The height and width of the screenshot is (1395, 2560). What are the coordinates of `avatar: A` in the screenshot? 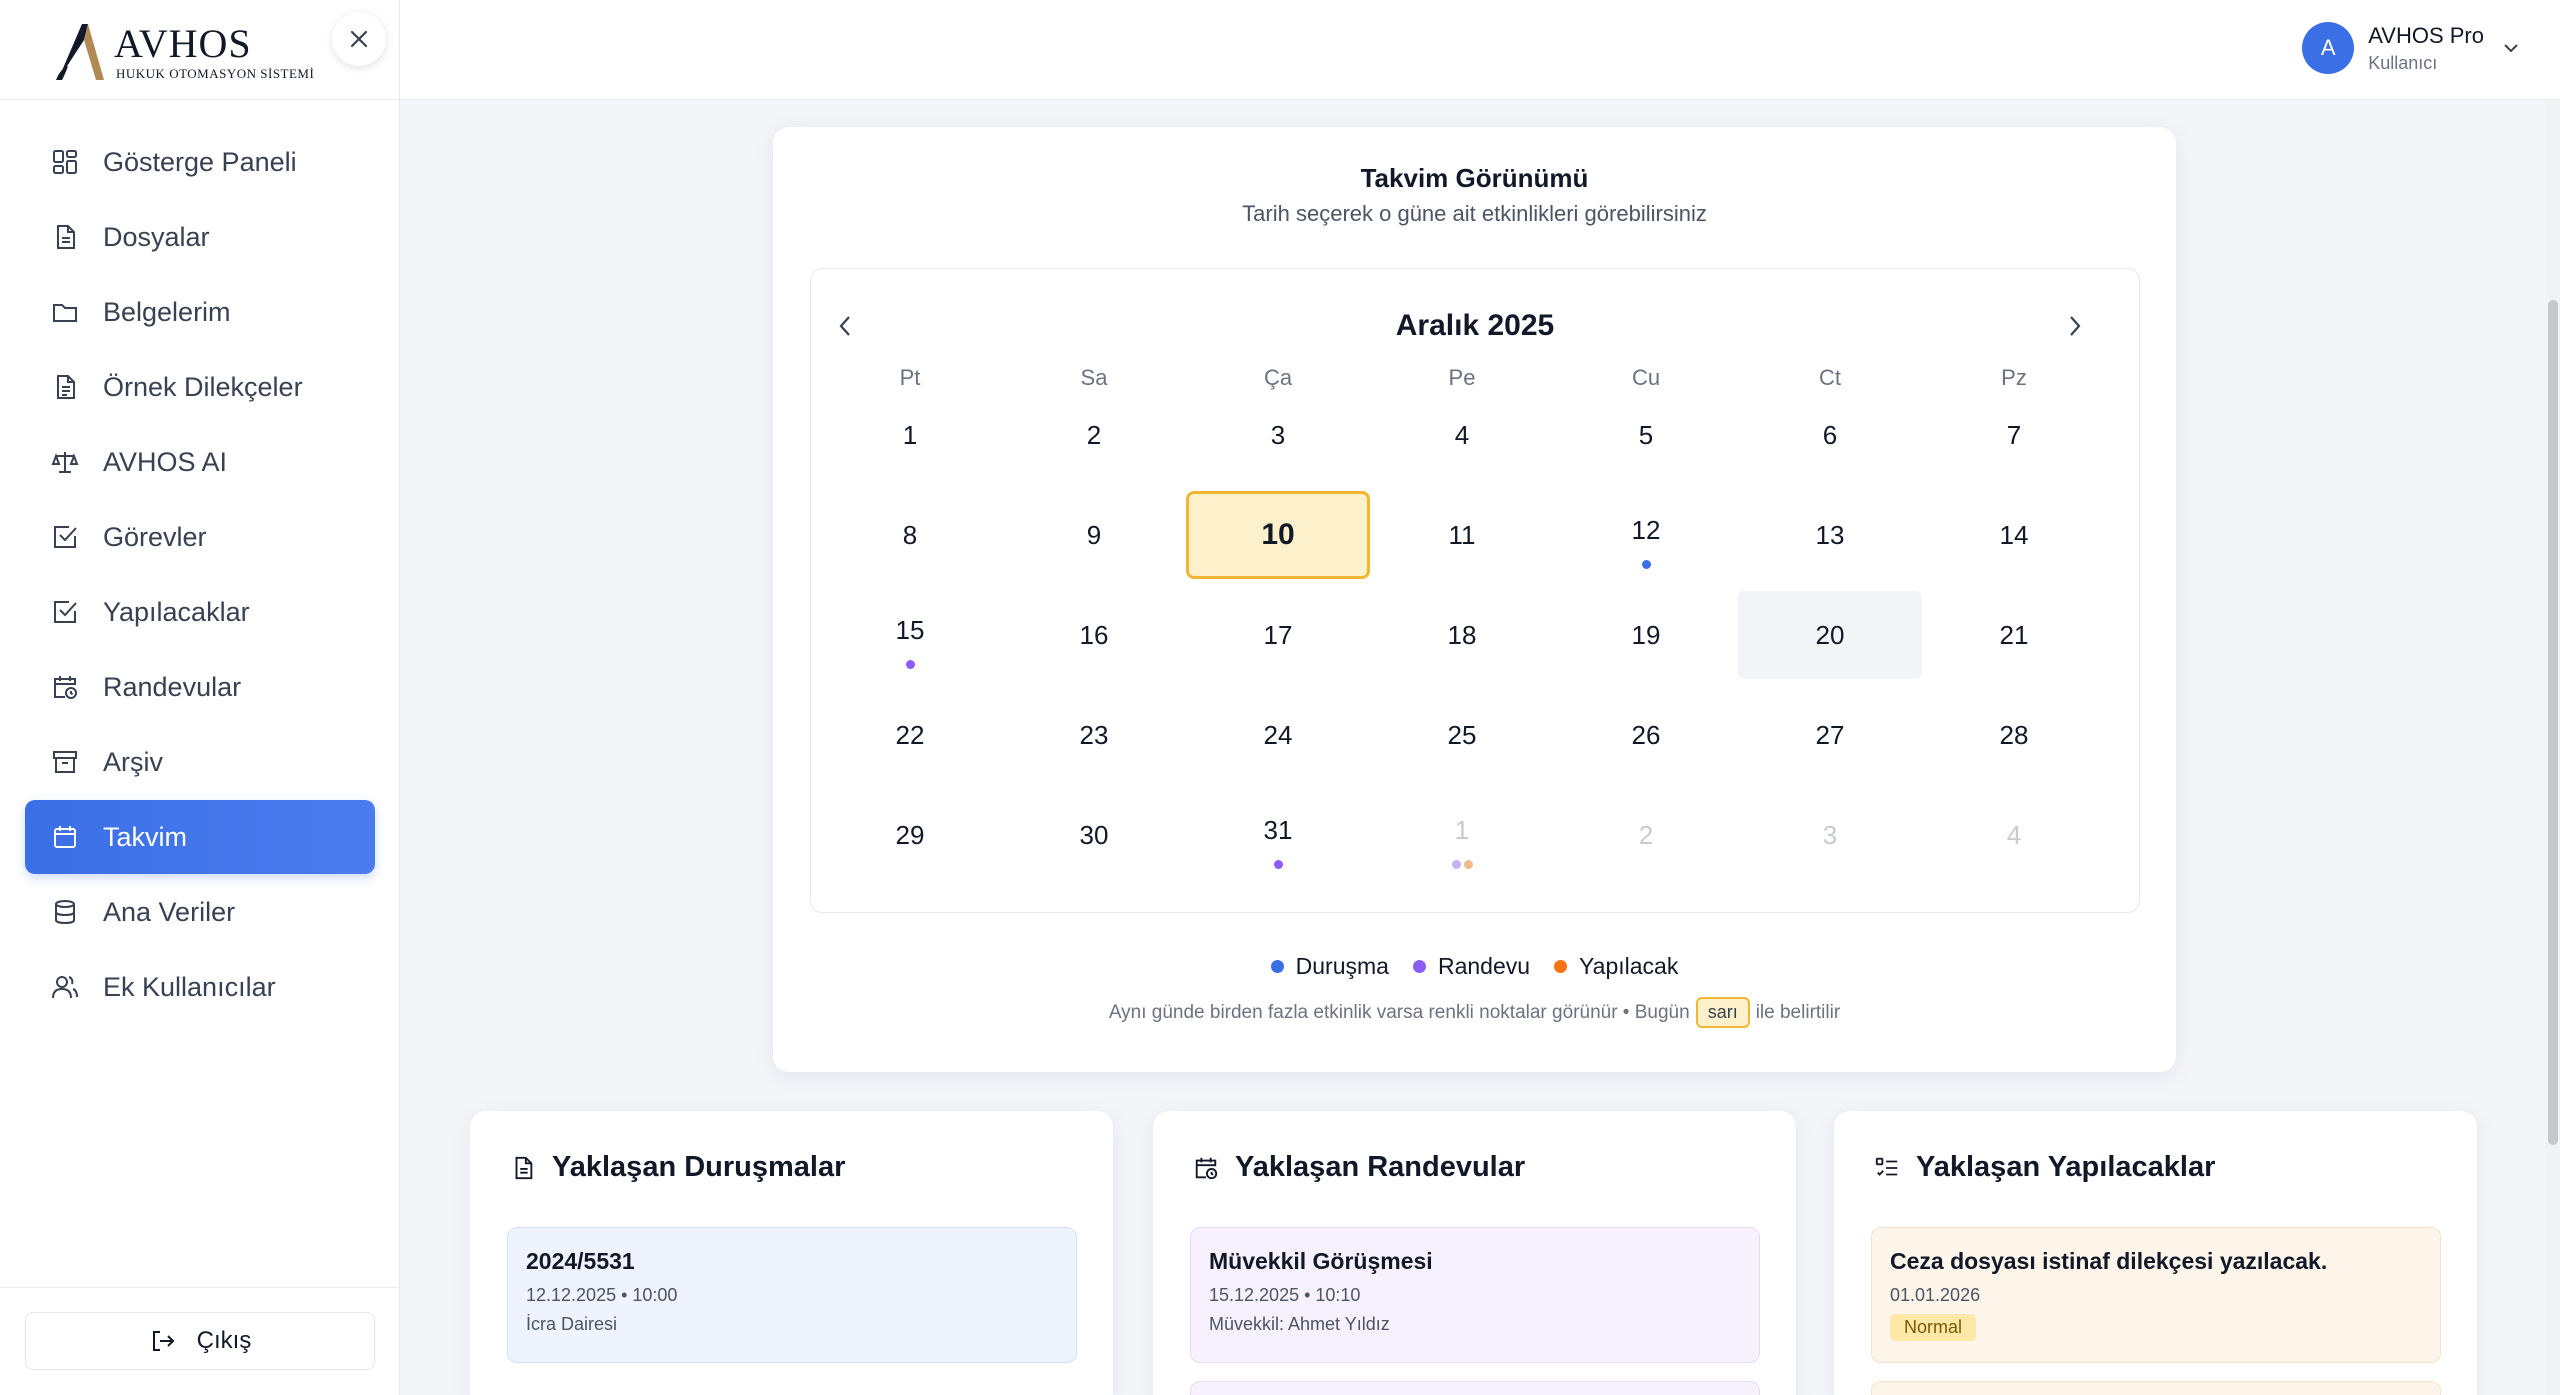 It's located at (2328, 48).